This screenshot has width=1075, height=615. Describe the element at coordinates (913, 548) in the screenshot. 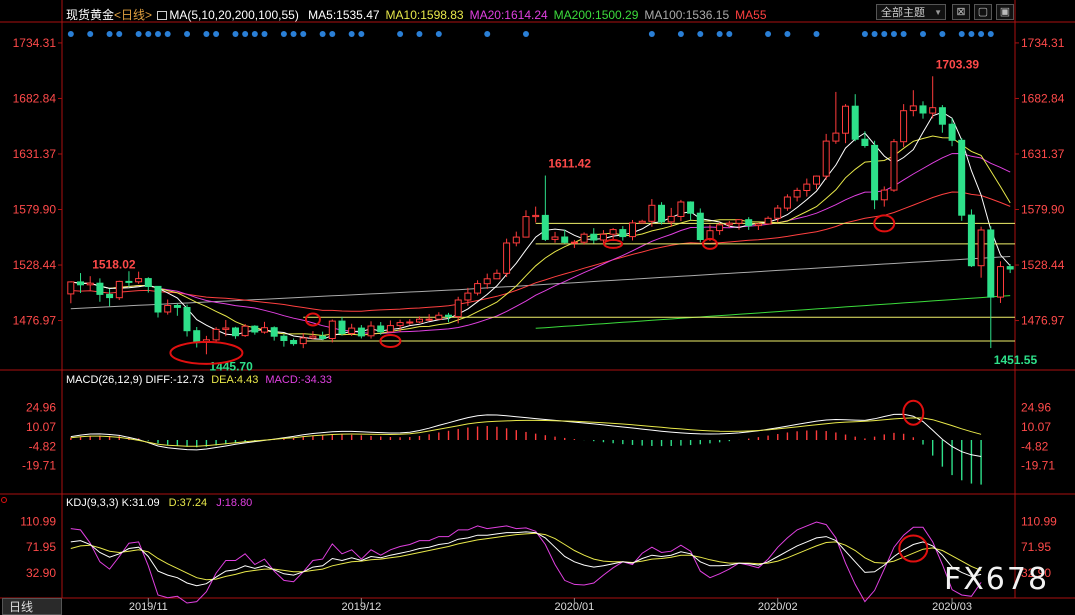

I see `kdj-highlight-circle` at that location.